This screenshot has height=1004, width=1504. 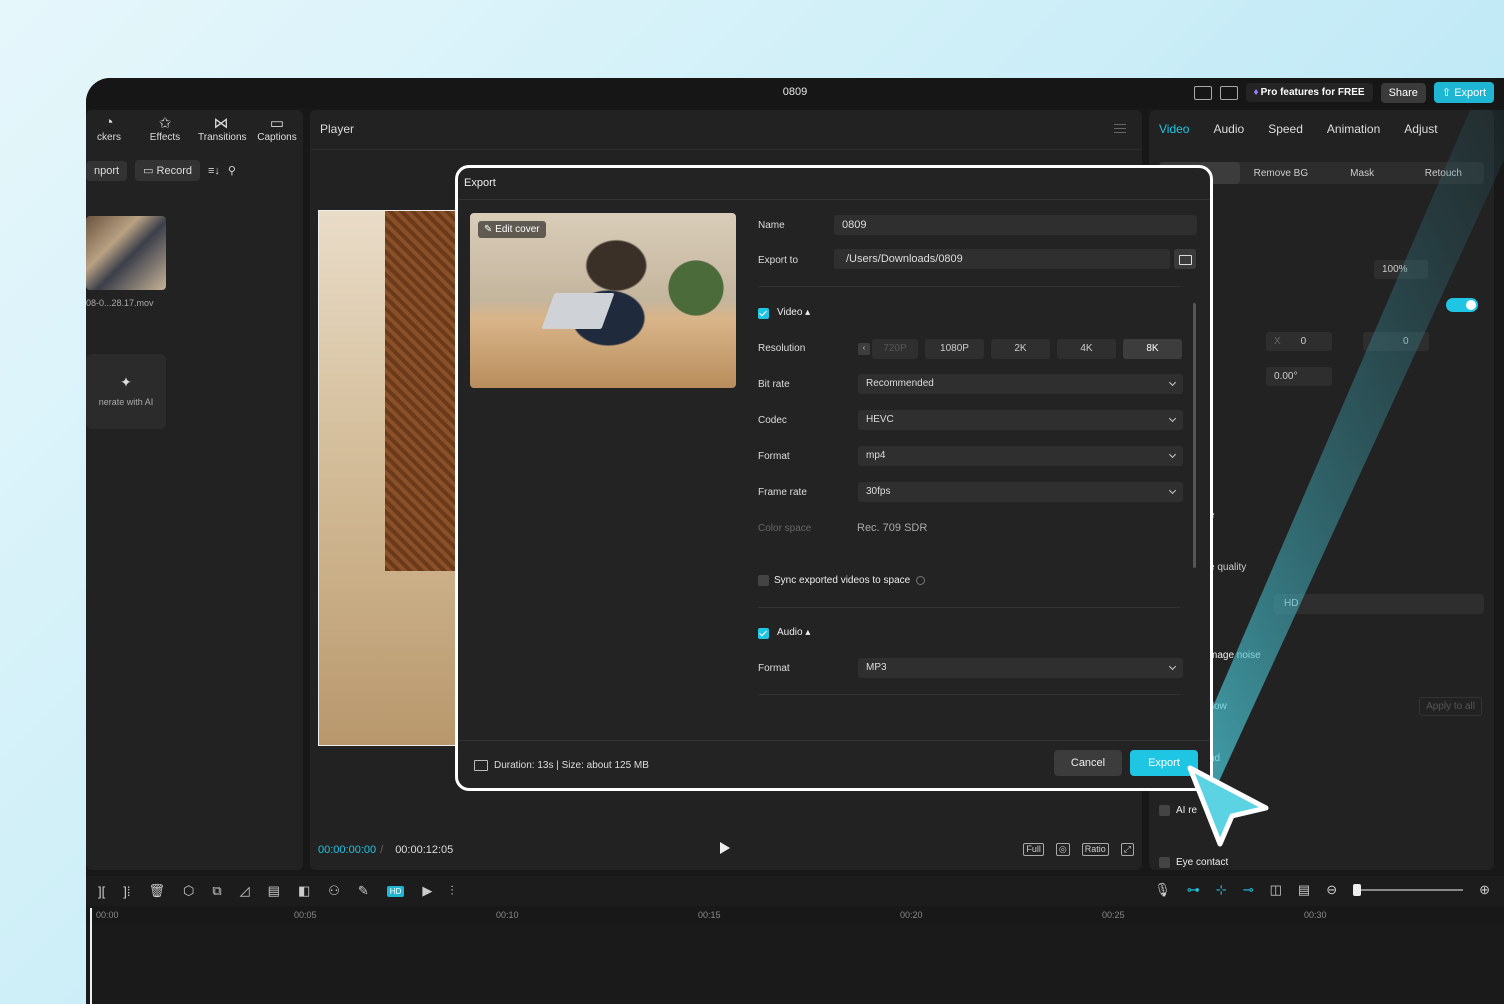 I want to click on tab-speed: Speed, so click(x=1285, y=130).